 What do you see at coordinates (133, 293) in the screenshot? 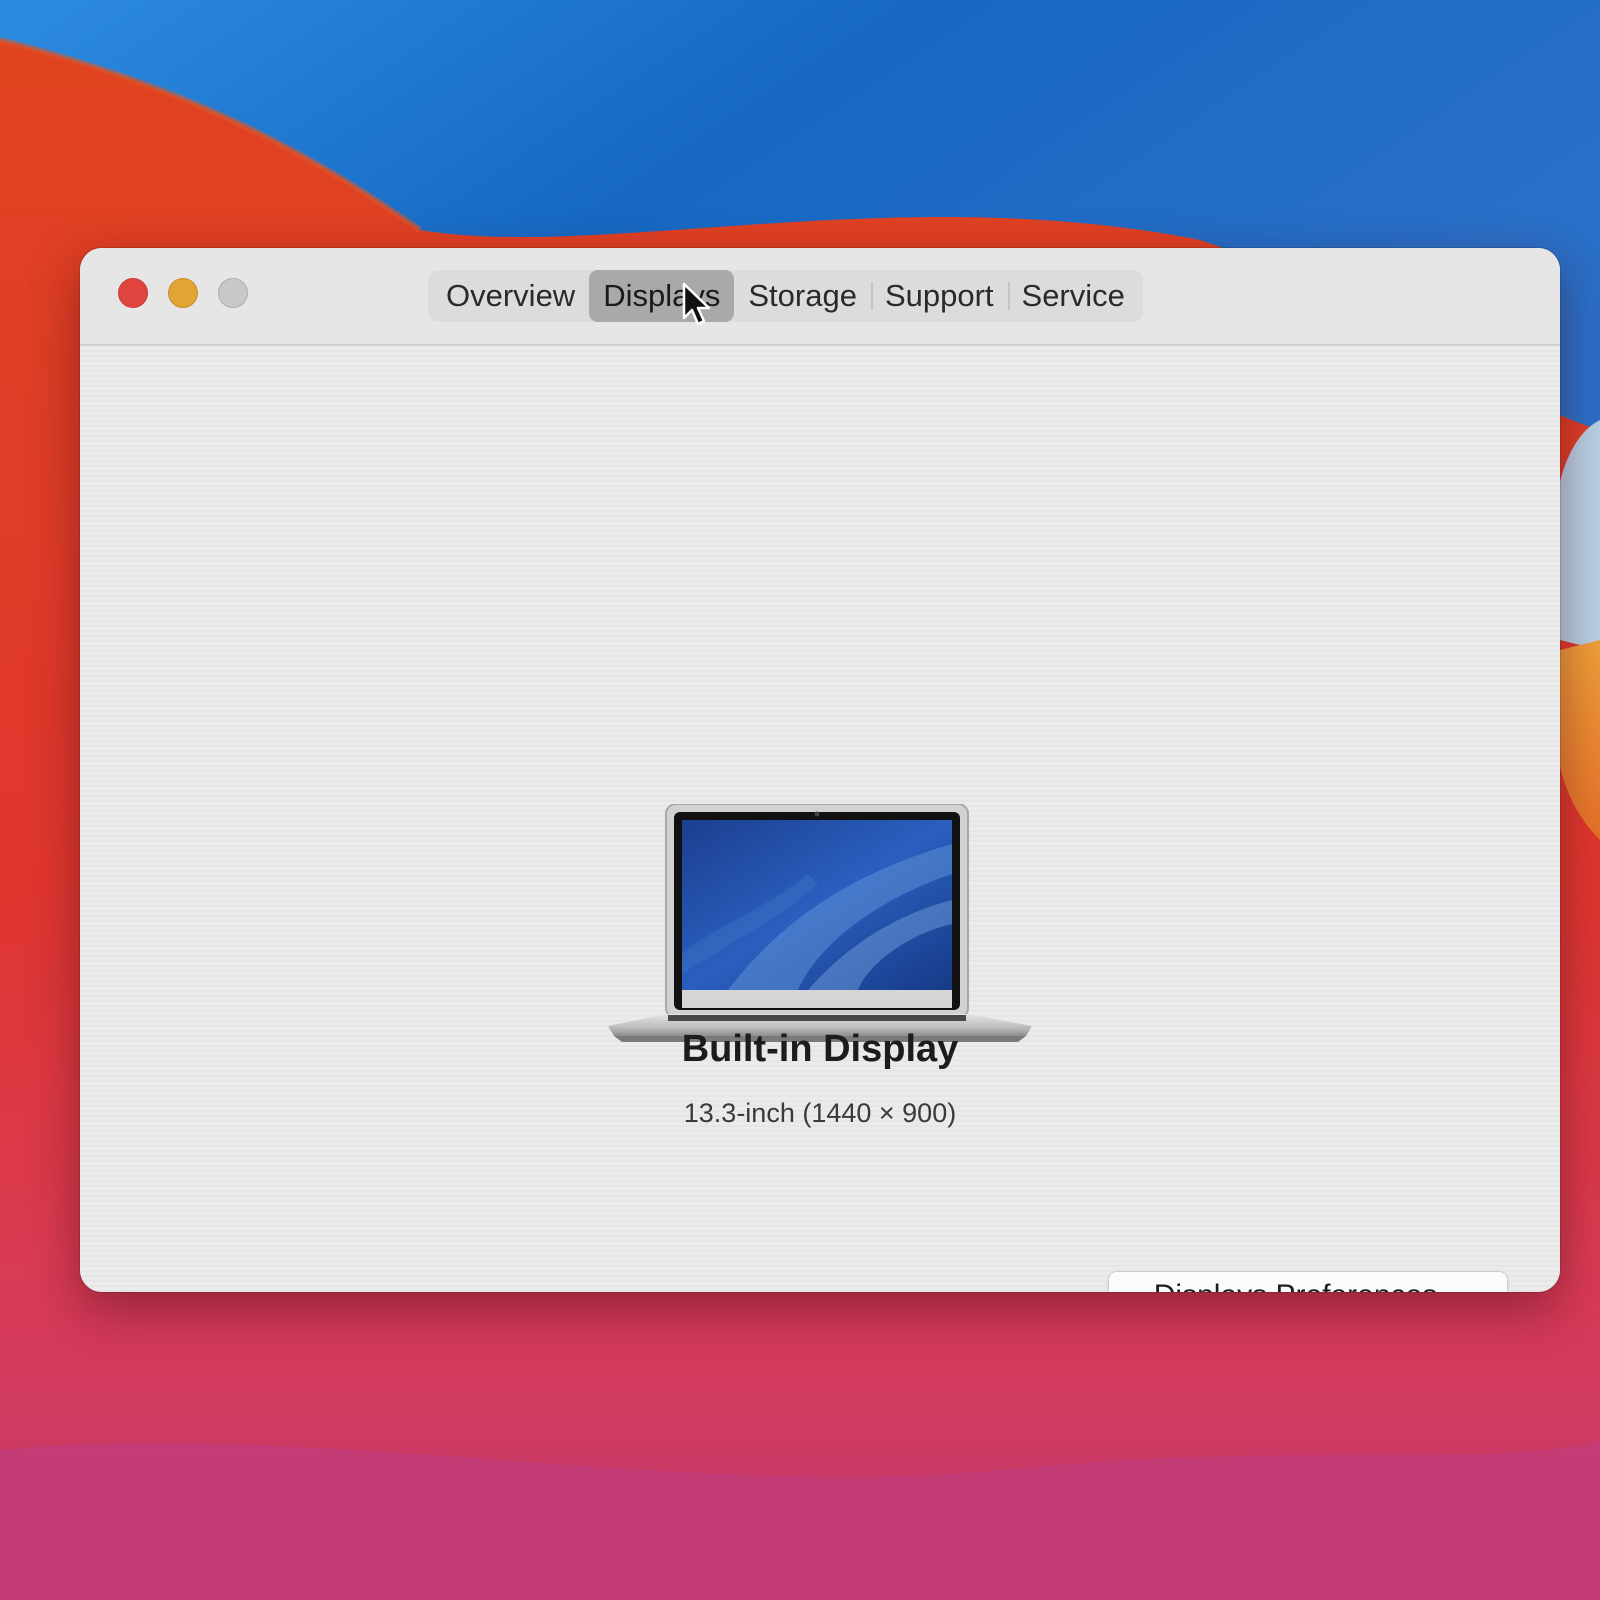
I see `close-button` at bounding box center [133, 293].